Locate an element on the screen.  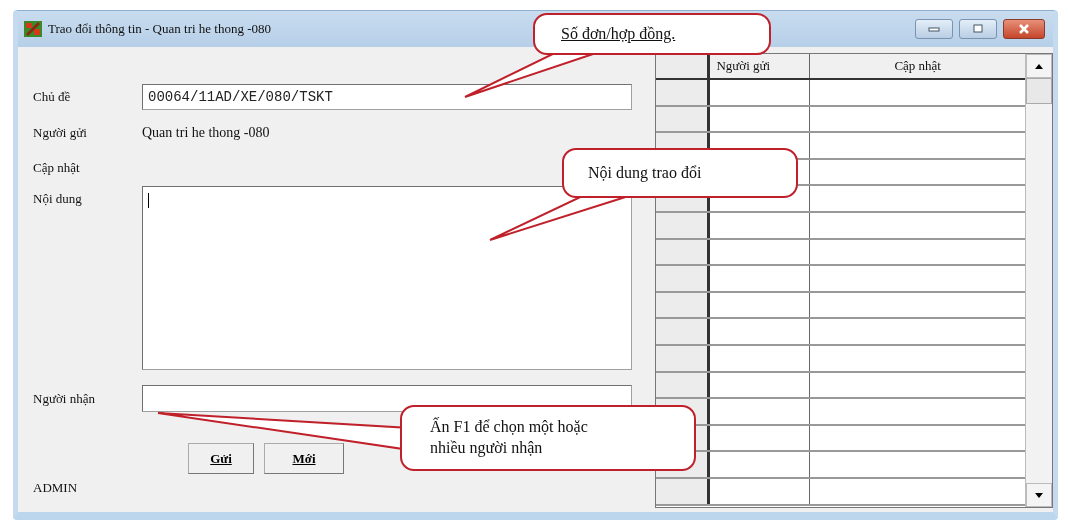
sender-label: Người gửi is located at coordinates (60, 133).